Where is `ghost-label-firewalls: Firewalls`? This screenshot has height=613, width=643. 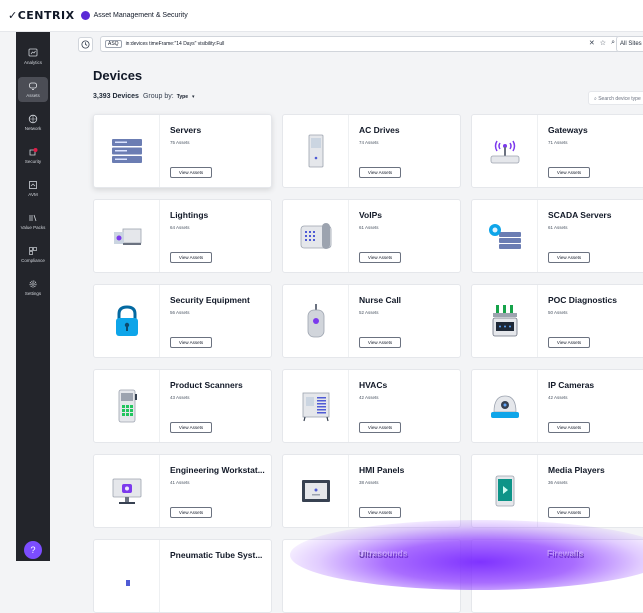 ghost-label-firewalls: Firewalls is located at coordinates (565, 553).